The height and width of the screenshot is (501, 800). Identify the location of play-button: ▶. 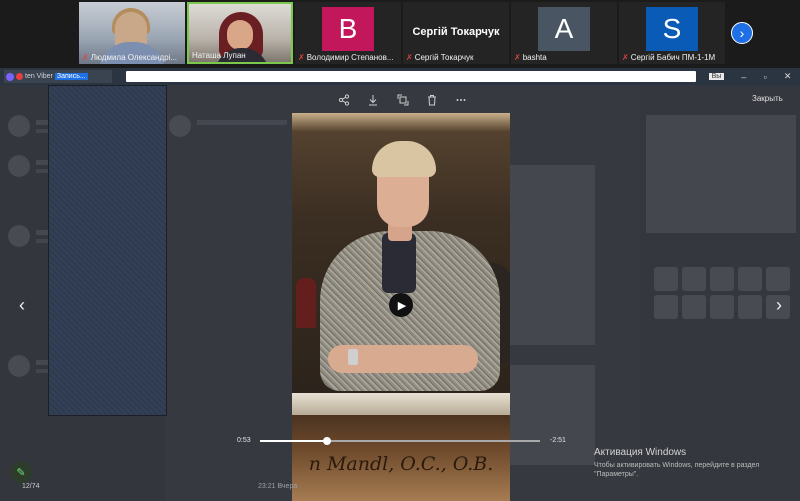
(401, 305).